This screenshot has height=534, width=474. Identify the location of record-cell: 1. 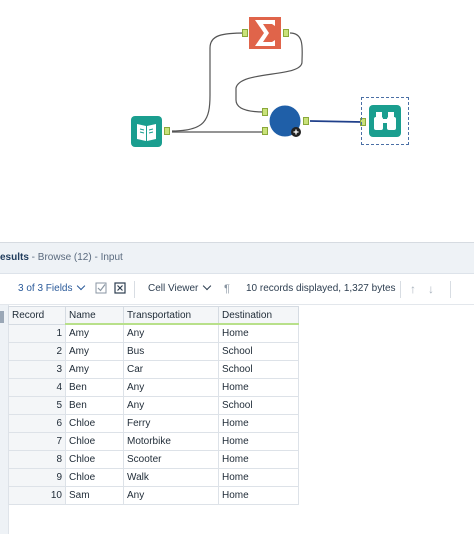
(37, 333).